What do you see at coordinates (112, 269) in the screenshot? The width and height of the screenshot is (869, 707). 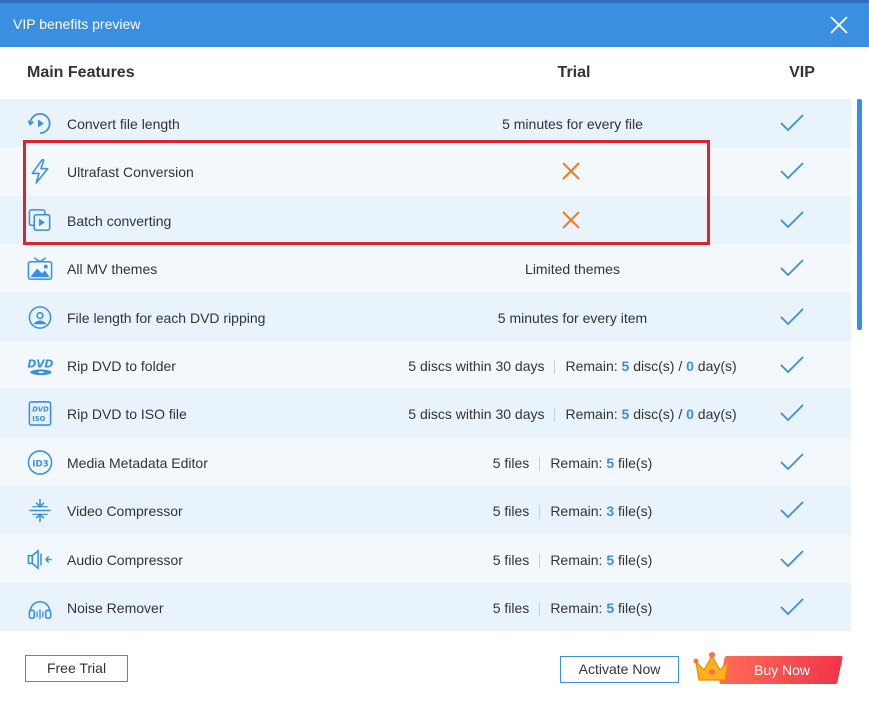 I see `feature-name: All MV themes` at bounding box center [112, 269].